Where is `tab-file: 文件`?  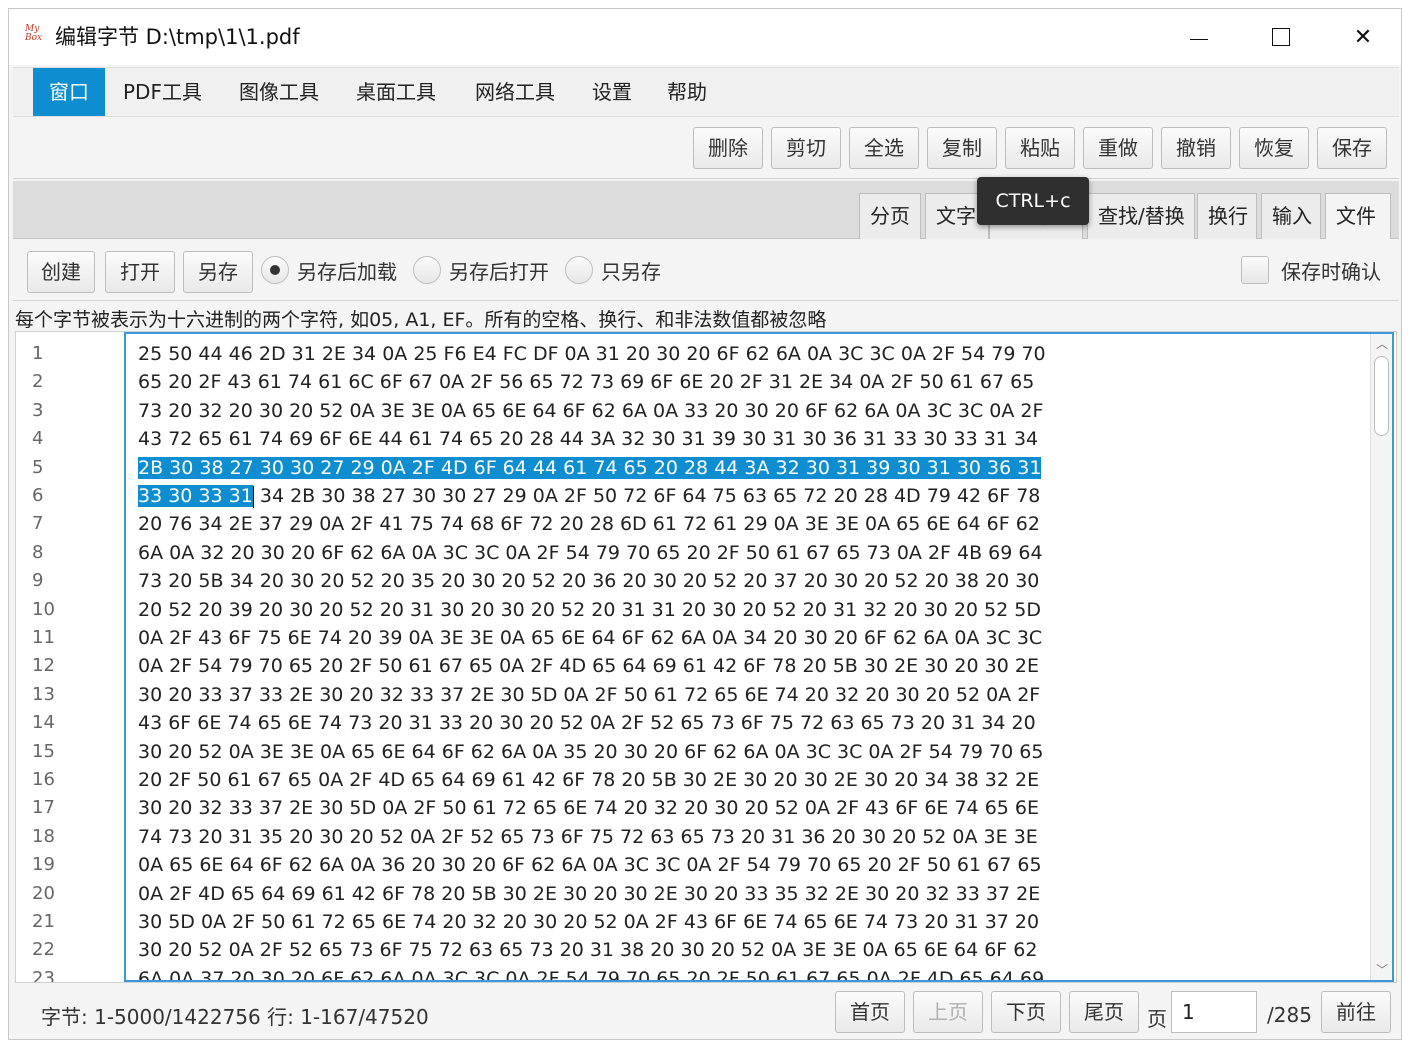 tab-file: 文件 is located at coordinates (1358, 216).